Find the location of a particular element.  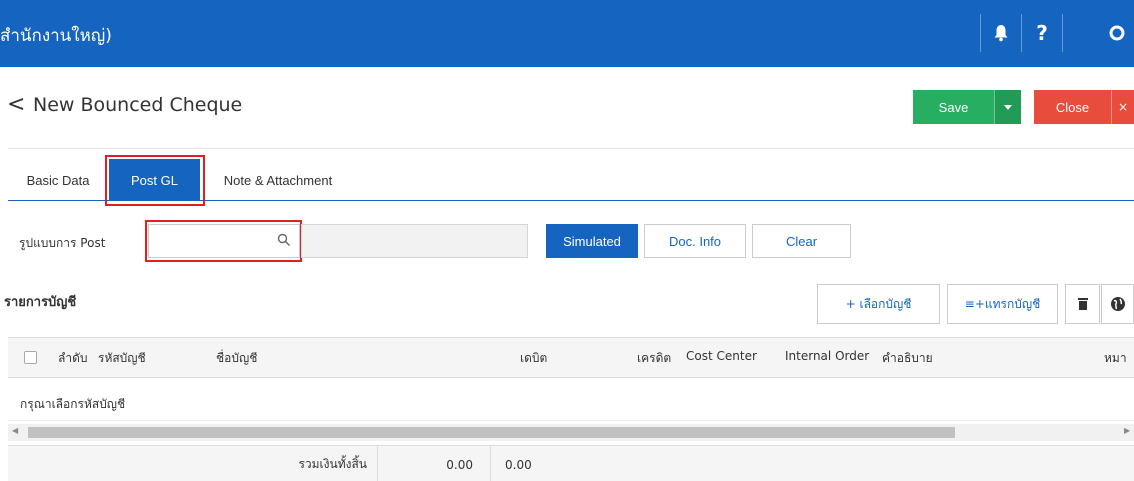

scrollbar-thumb is located at coordinates (491, 432).